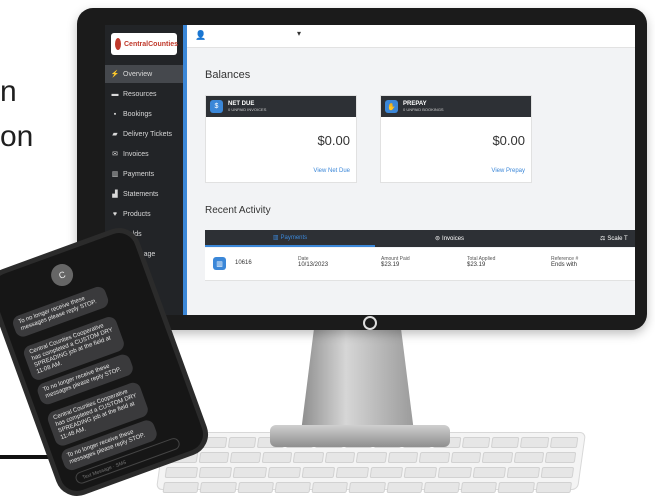 The image size is (655, 502). I want to click on sidebar-item-invoices: ✉ Invoices, so click(144, 154).